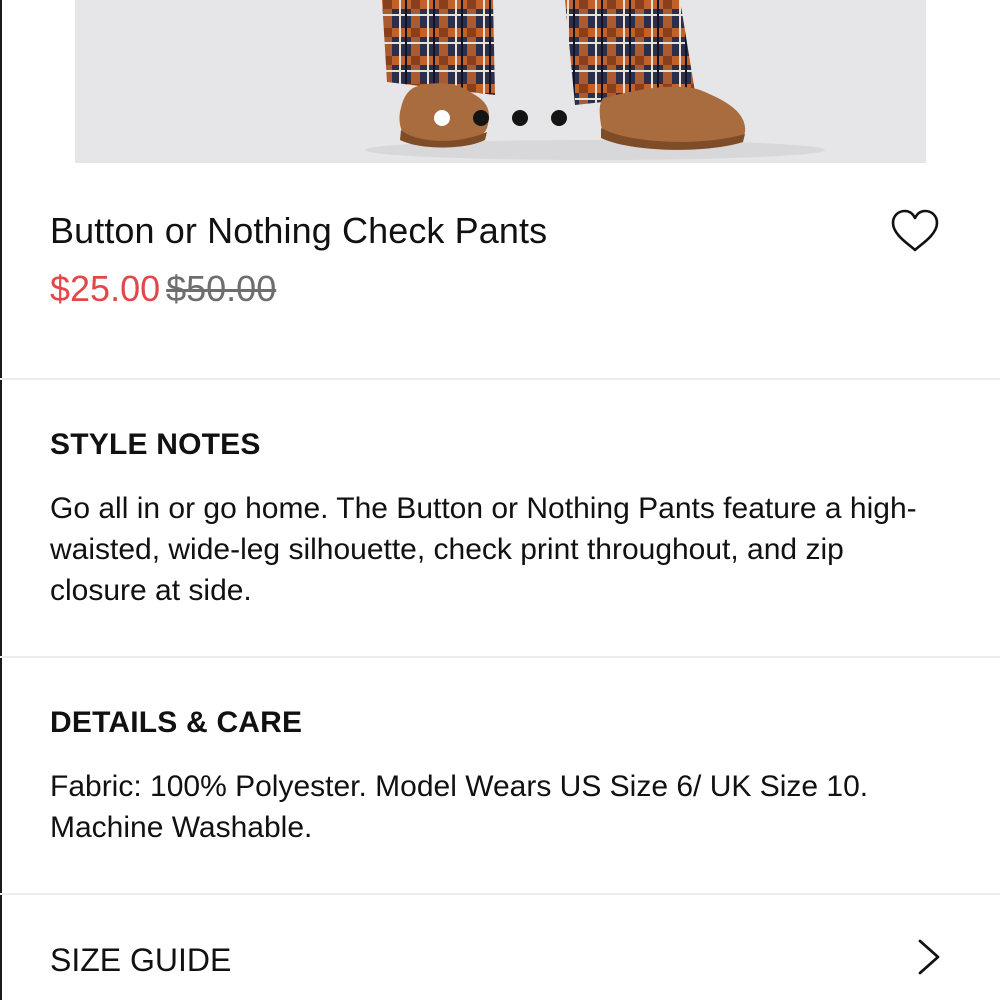 The width and height of the screenshot is (1000, 1000). What do you see at coordinates (500, 948) in the screenshot?
I see `size-guide-row: SIZE GUIDE` at bounding box center [500, 948].